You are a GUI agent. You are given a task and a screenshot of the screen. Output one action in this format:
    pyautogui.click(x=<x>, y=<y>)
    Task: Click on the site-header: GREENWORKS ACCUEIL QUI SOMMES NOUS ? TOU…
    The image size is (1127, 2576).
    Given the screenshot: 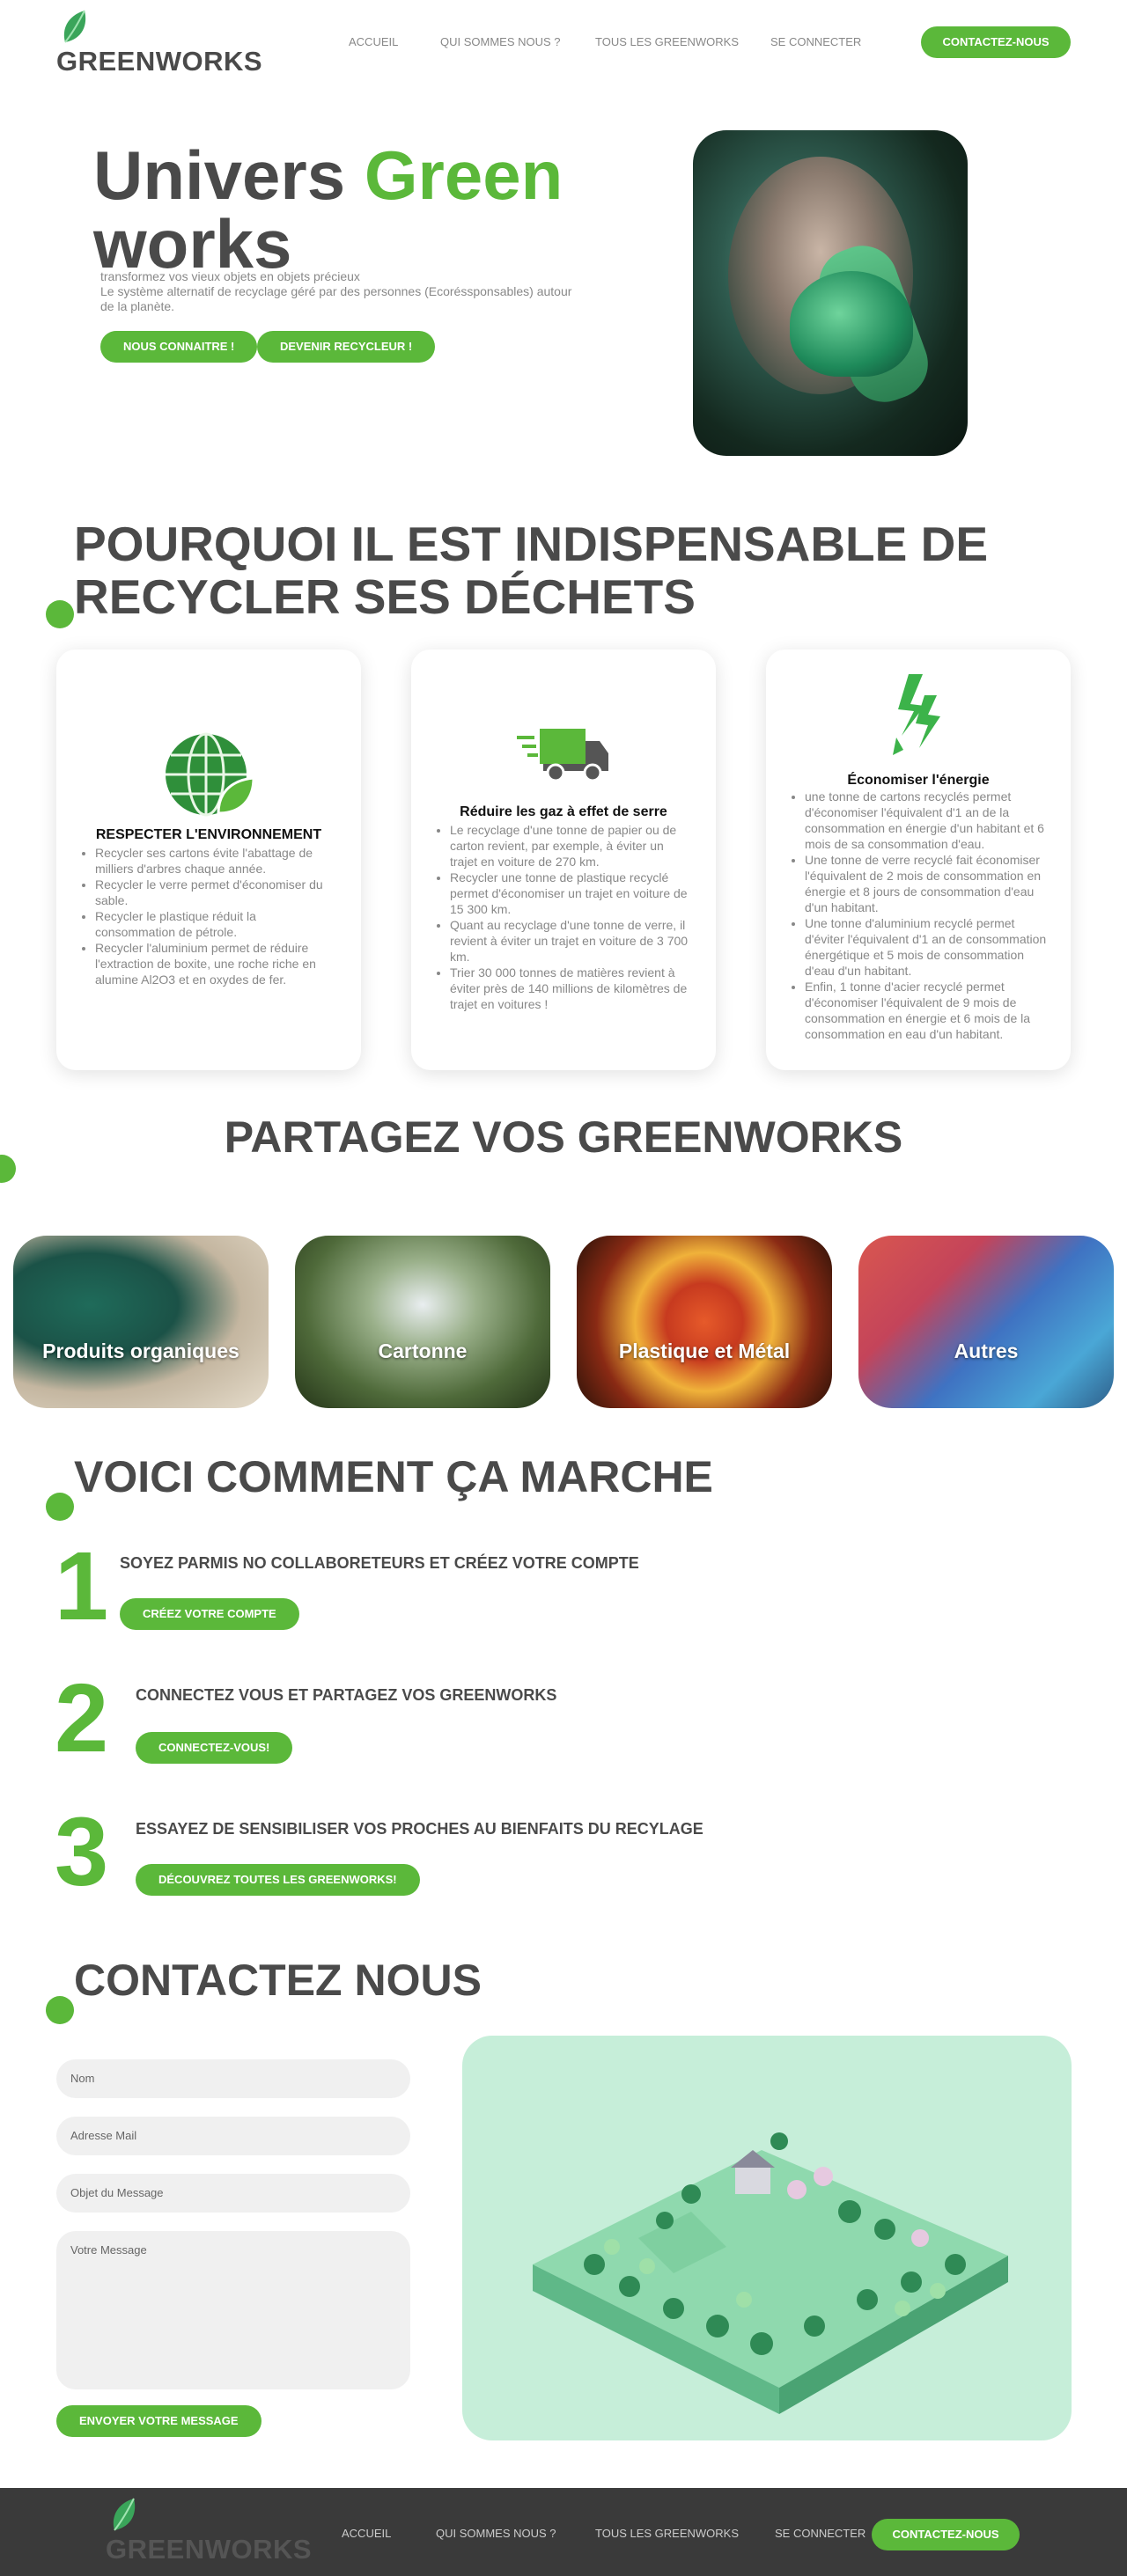 What is the action you would take?
    pyautogui.click(x=563, y=44)
    